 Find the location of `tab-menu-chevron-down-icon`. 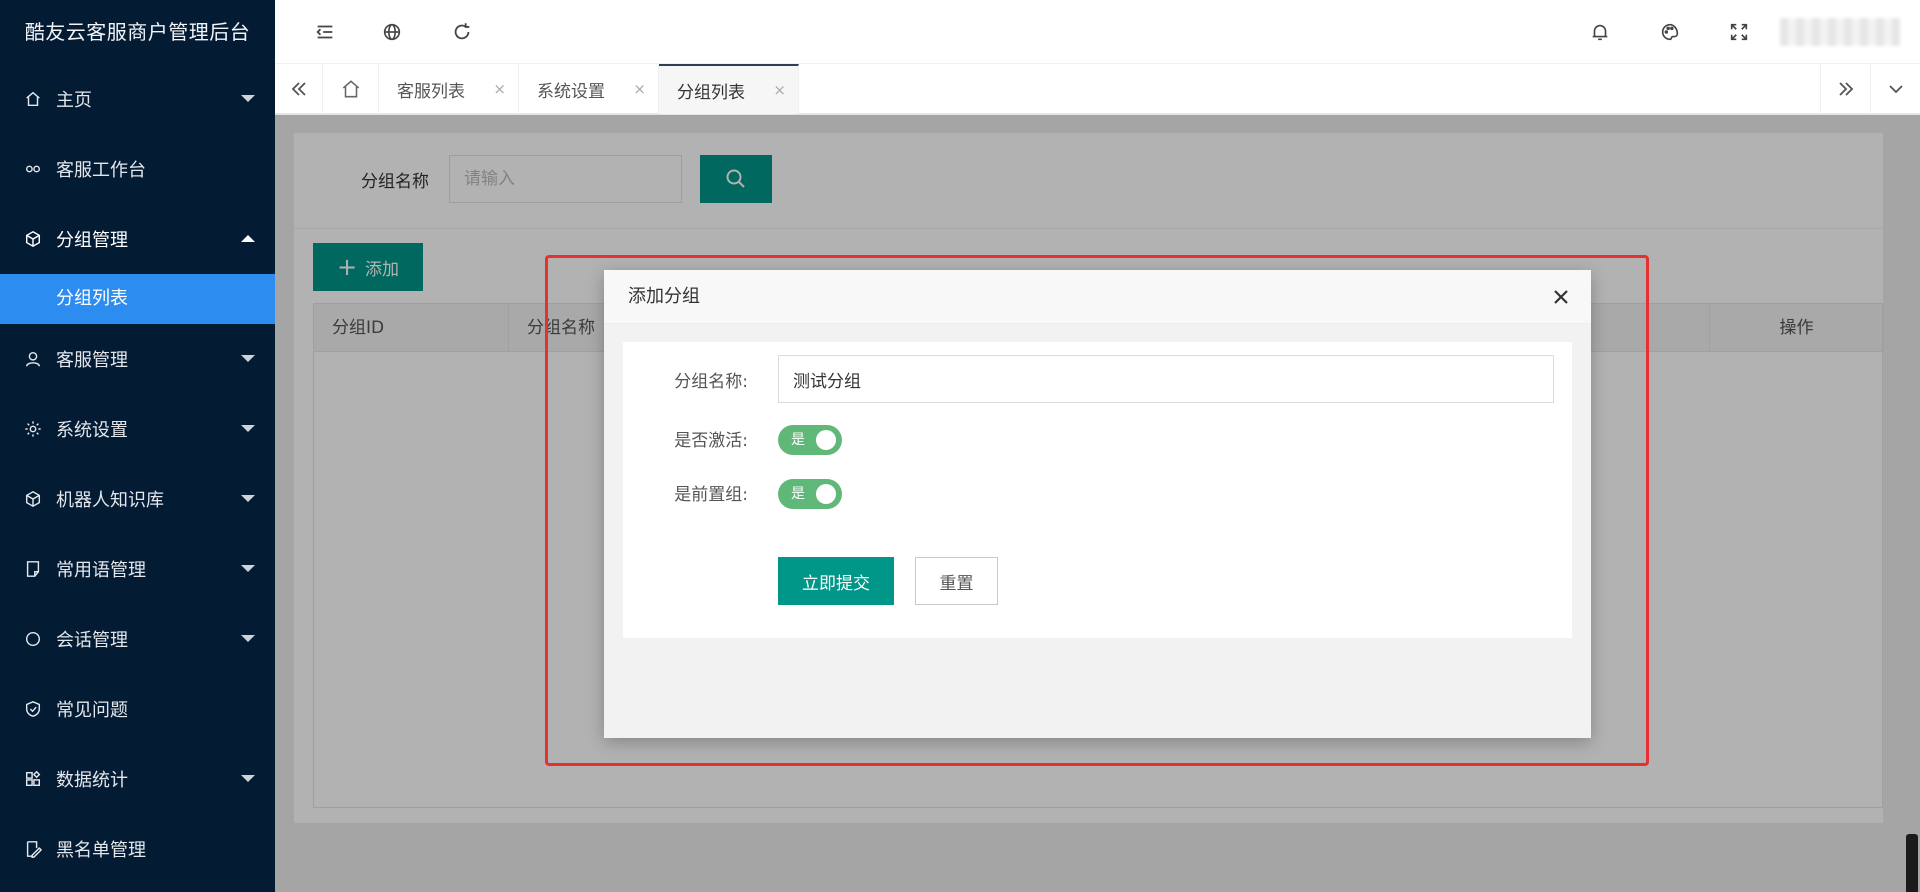

tab-menu-chevron-down-icon is located at coordinates (1895, 89).